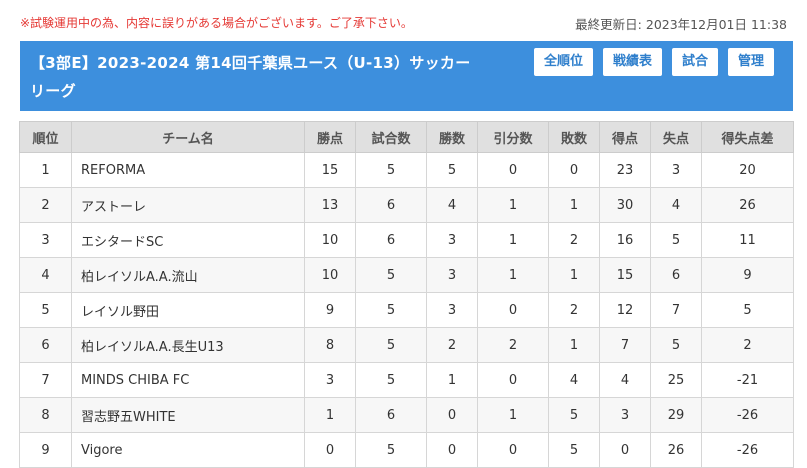 The width and height of the screenshot is (807, 468). Describe the element at coordinates (188, 345) in the screenshot. I see `cell-team-name: 柏レイソルA.A.長生U13` at that location.